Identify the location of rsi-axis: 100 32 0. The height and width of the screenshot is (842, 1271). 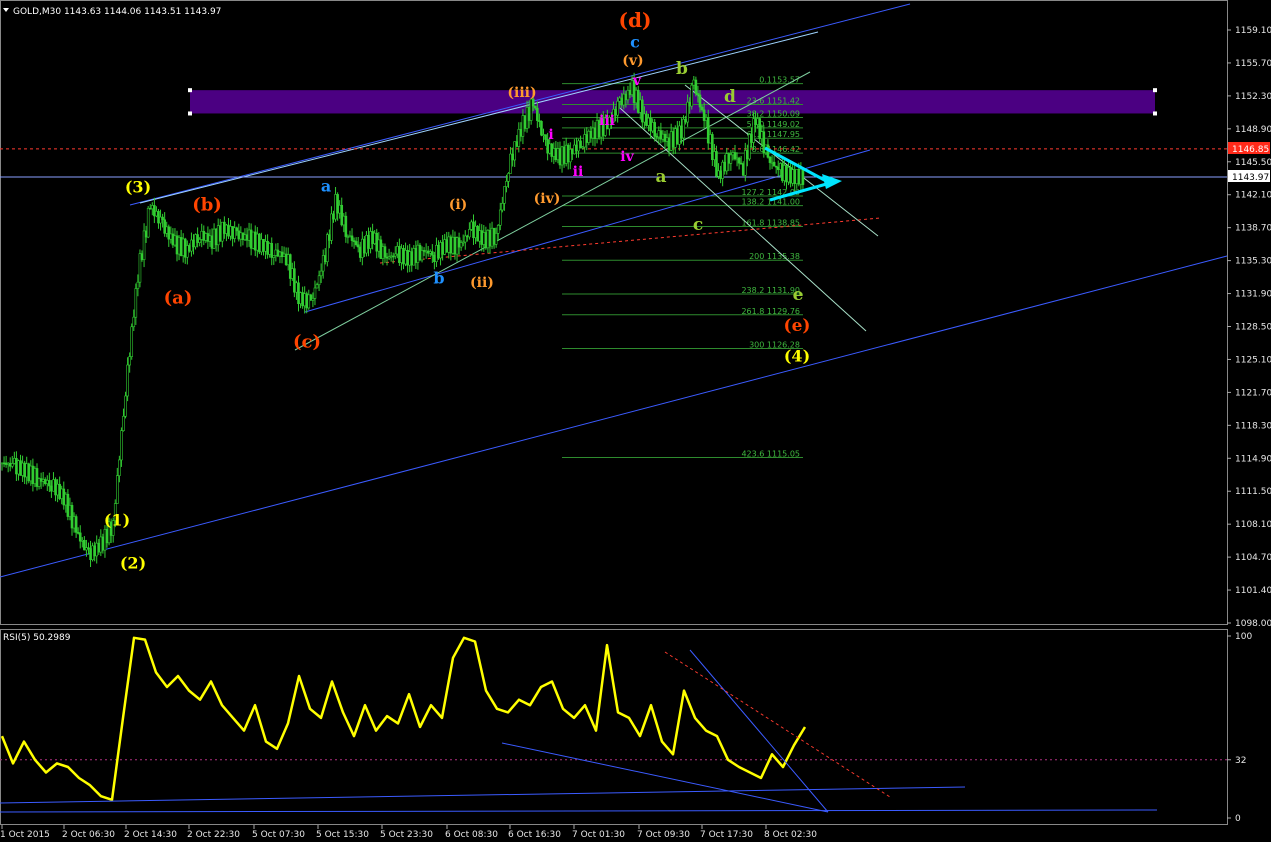
(1239, 728).